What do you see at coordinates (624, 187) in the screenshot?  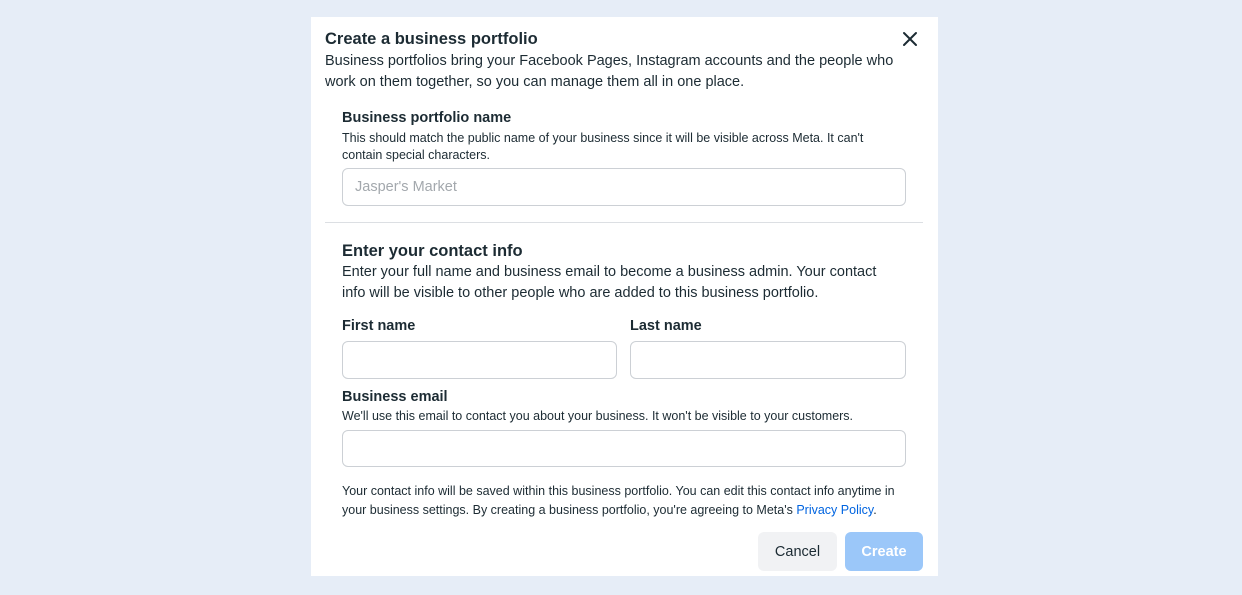 I see `portfolio-name-input` at bounding box center [624, 187].